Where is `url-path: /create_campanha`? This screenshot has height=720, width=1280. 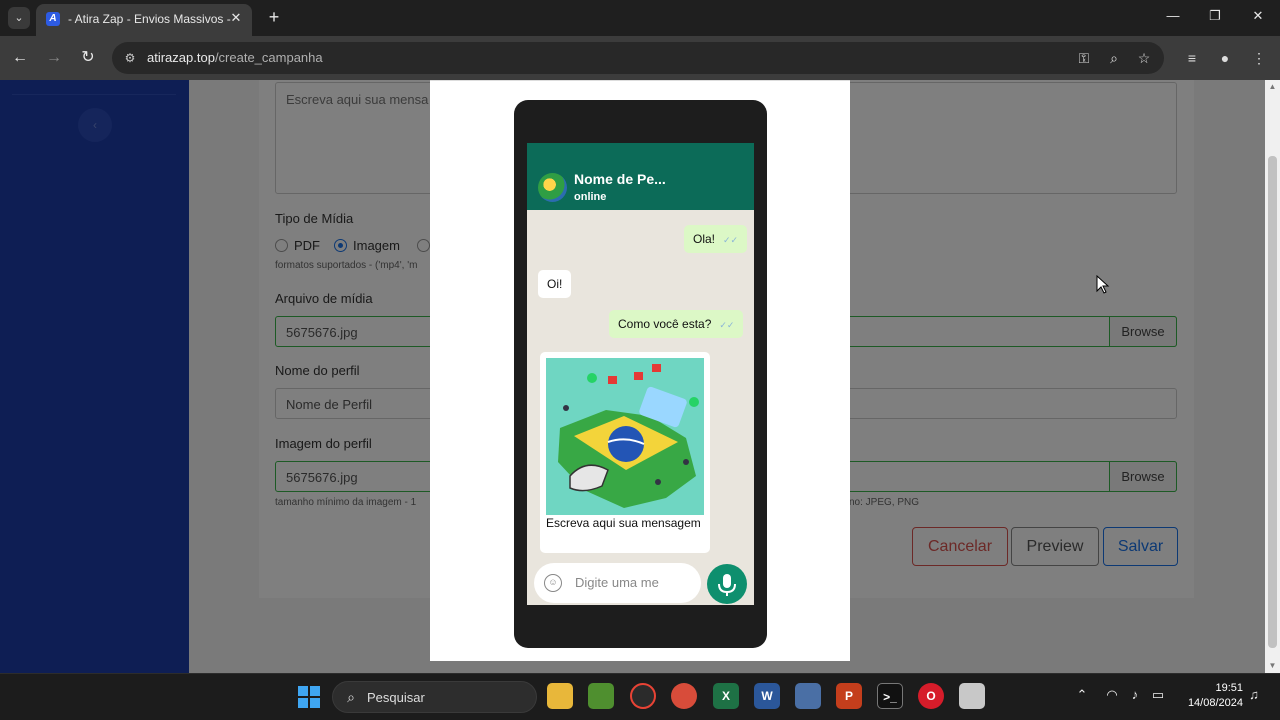
url-path: /create_campanha is located at coordinates (268, 57).